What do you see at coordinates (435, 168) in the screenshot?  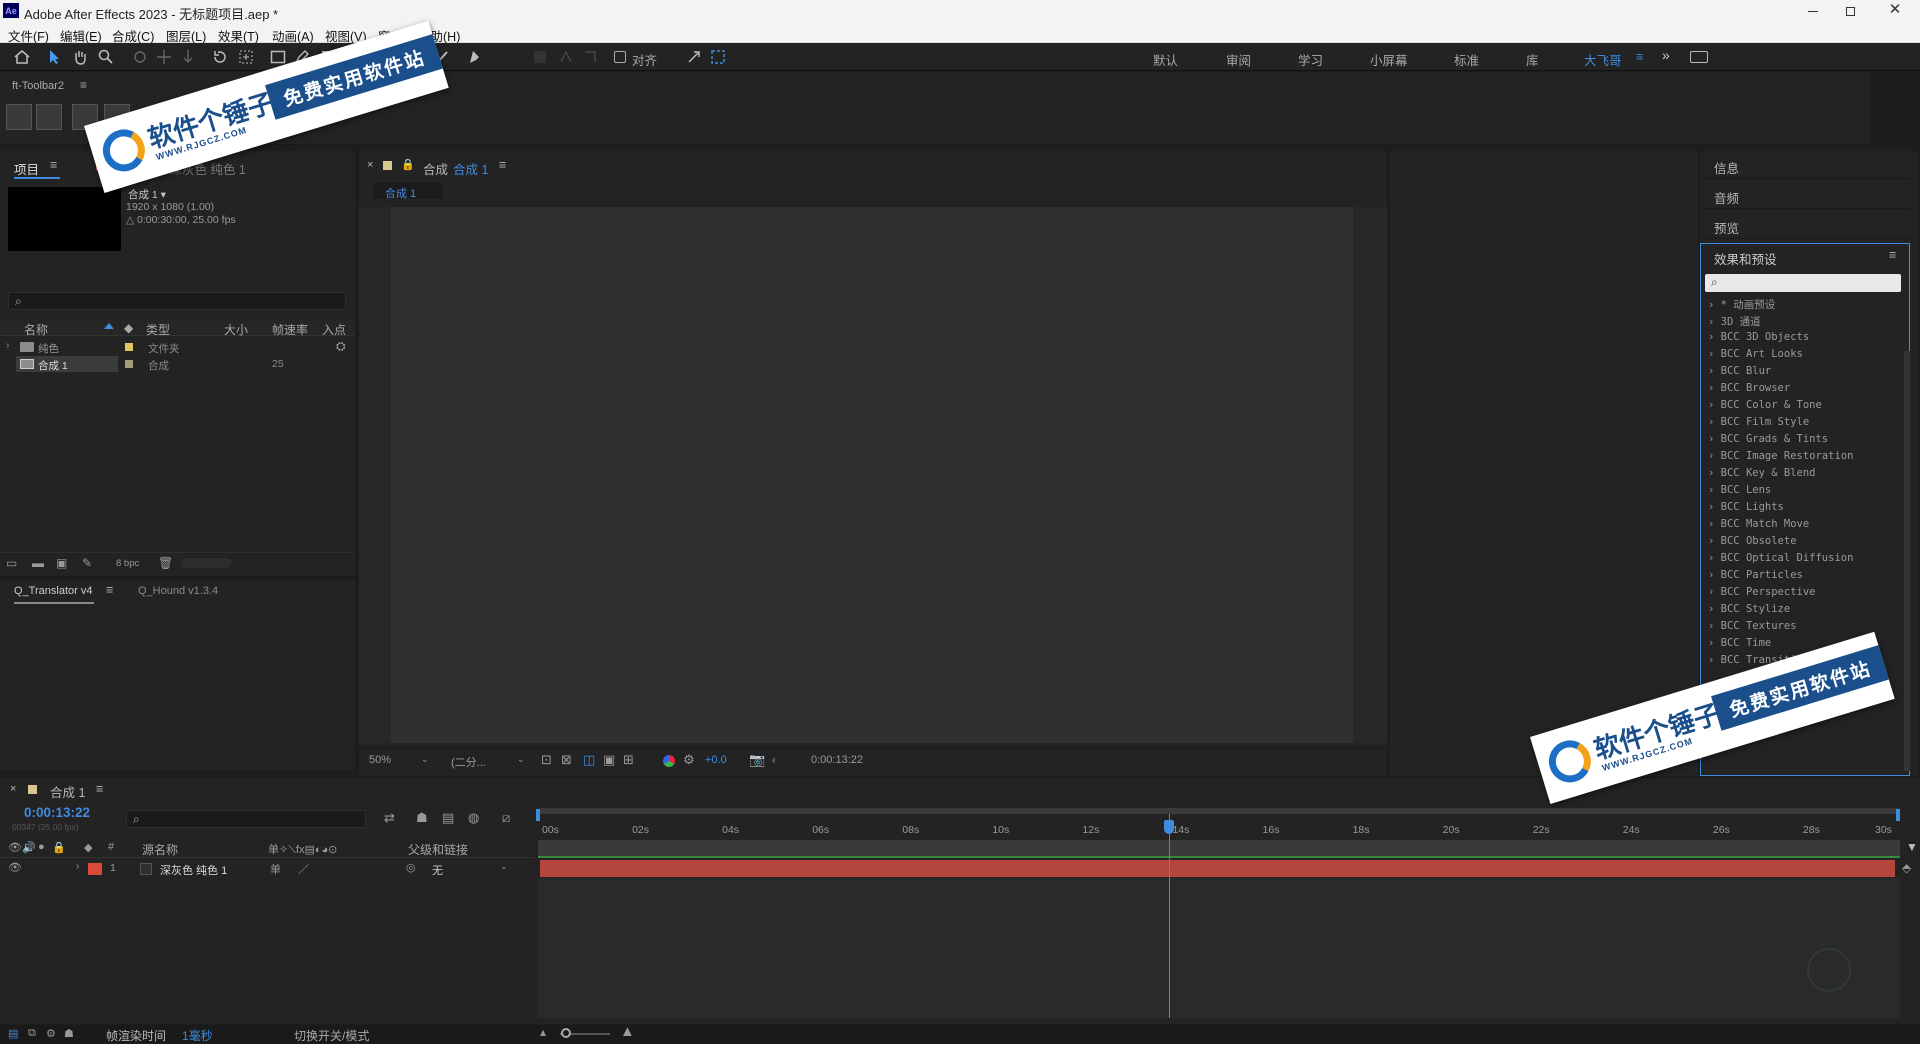 I see `comp-tab-label: 合成` at bounding box center [435, 168].